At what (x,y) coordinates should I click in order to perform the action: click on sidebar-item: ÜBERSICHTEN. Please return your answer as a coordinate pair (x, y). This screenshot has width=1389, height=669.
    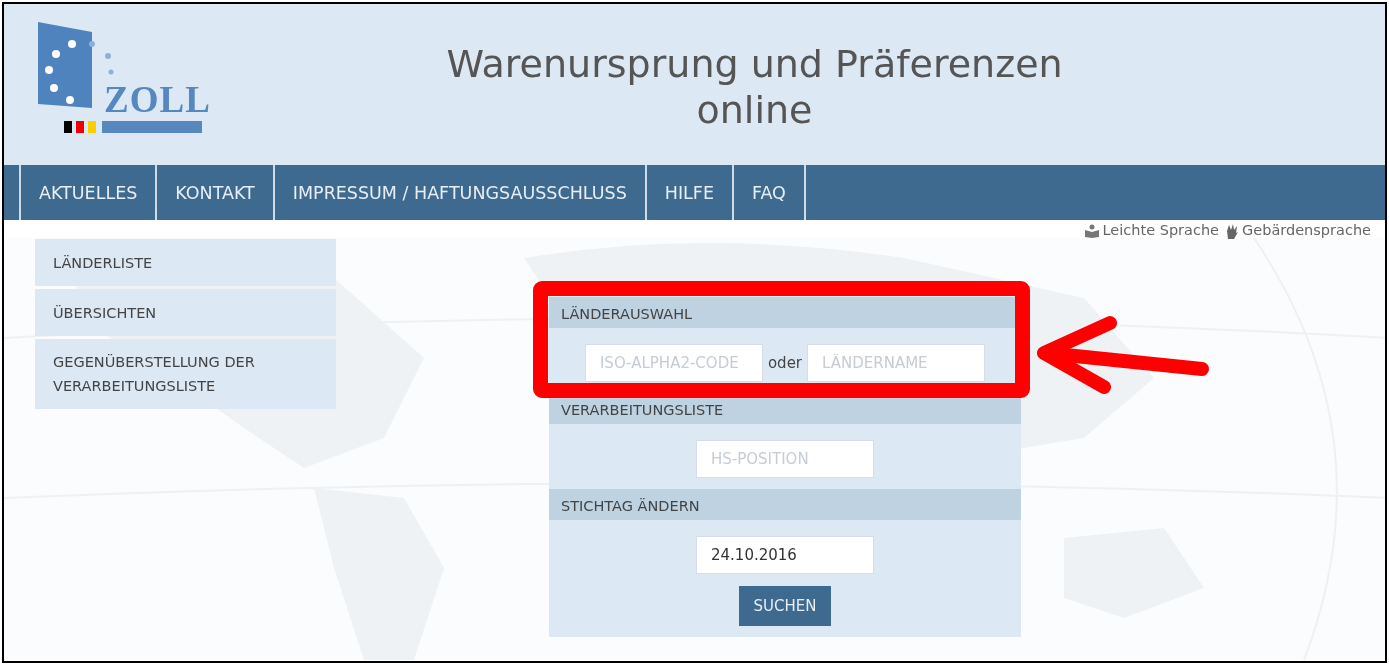
    Looking at the image, I should click on (185, 312).